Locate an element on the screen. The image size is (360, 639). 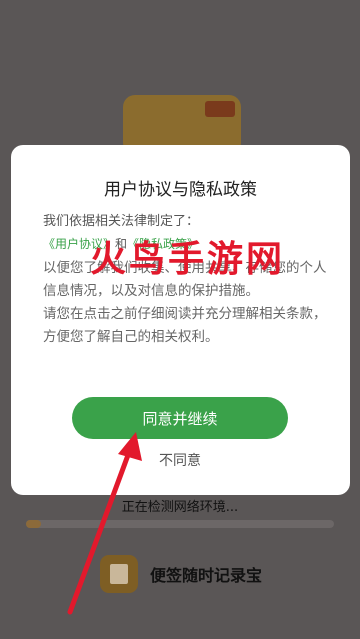
loading-progress-bar is located at coordinates (180, 524).